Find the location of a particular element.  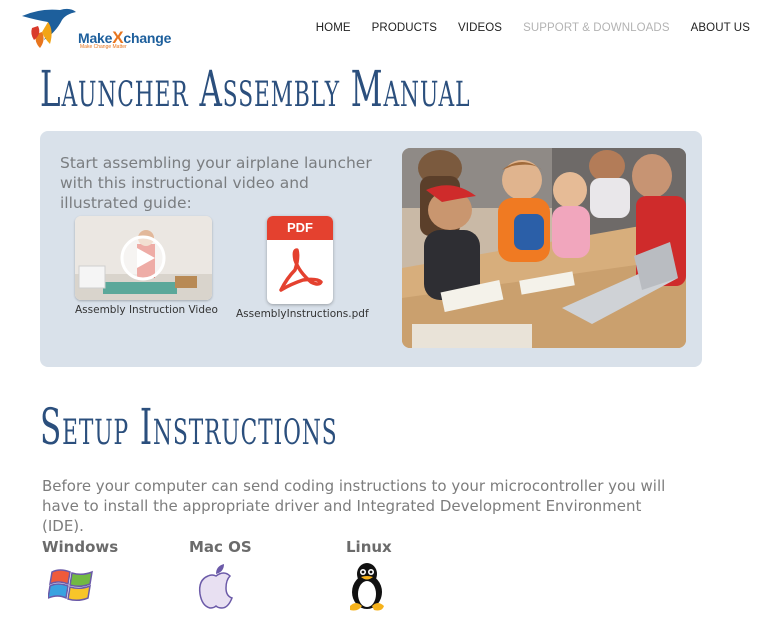

nav-about-us: ABOUT US is located at coordinates (720, 28).